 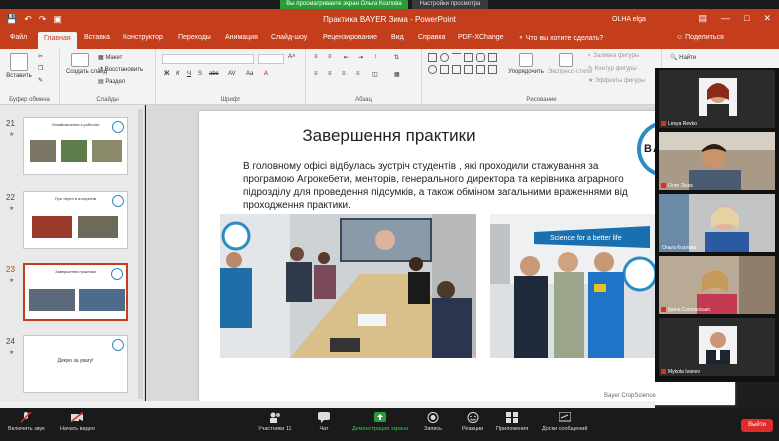 What do you see at coordinates (189, 74) in the screenshot?
I see `underline-icon: Ч` at bounding box center [189, 74].